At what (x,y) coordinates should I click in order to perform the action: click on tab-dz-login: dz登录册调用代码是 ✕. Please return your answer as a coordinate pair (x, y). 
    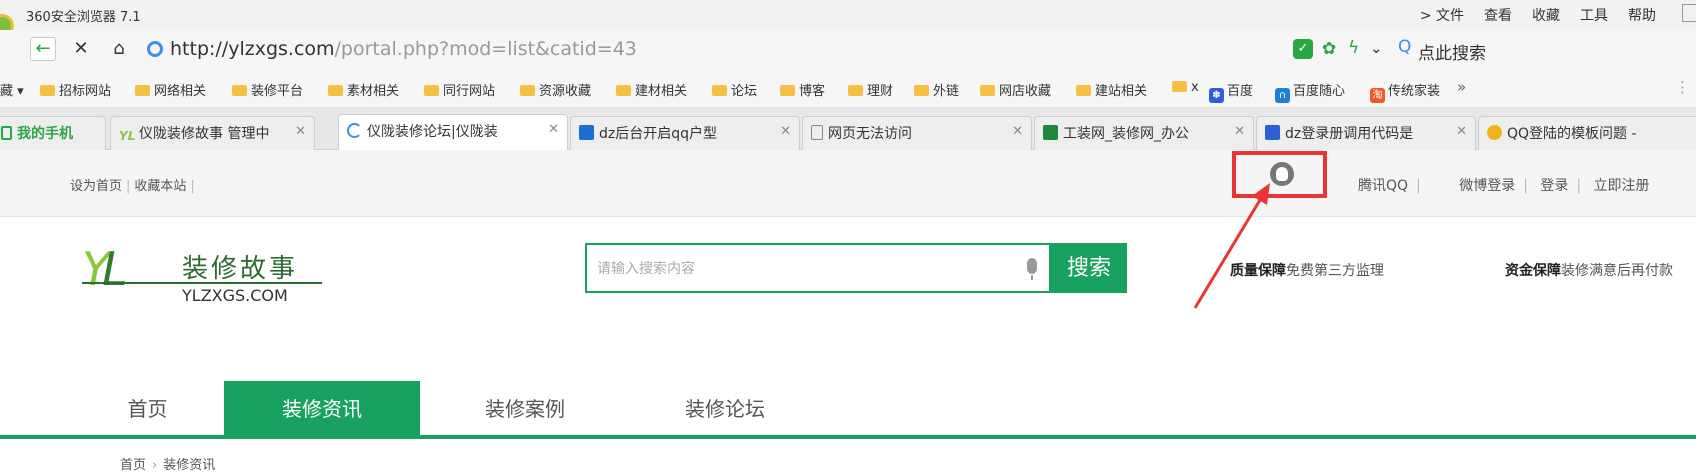
    Looking at the image, I should click on (1366, 133).